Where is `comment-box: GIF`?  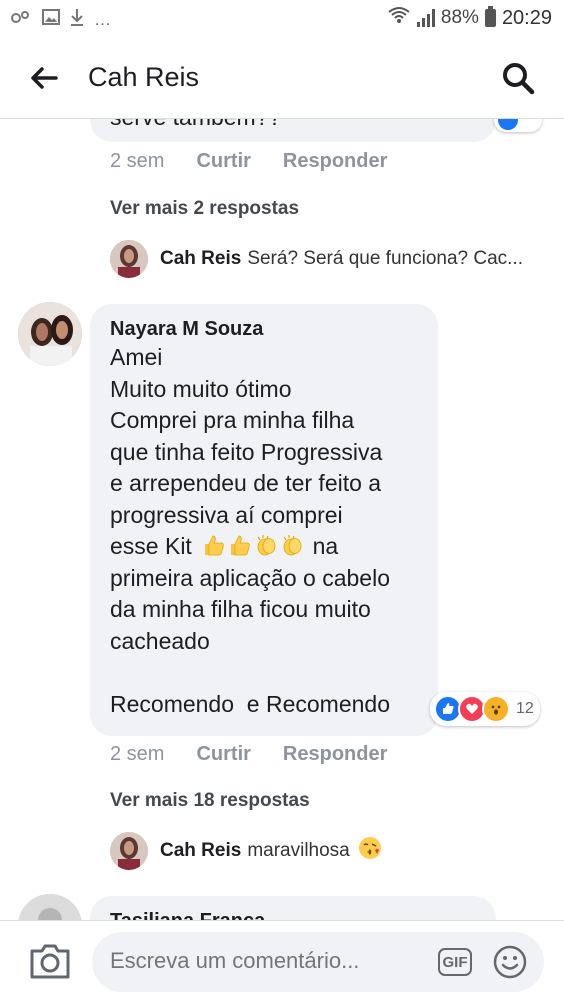 comment-box: GIF is located at coordinates (318, 962).